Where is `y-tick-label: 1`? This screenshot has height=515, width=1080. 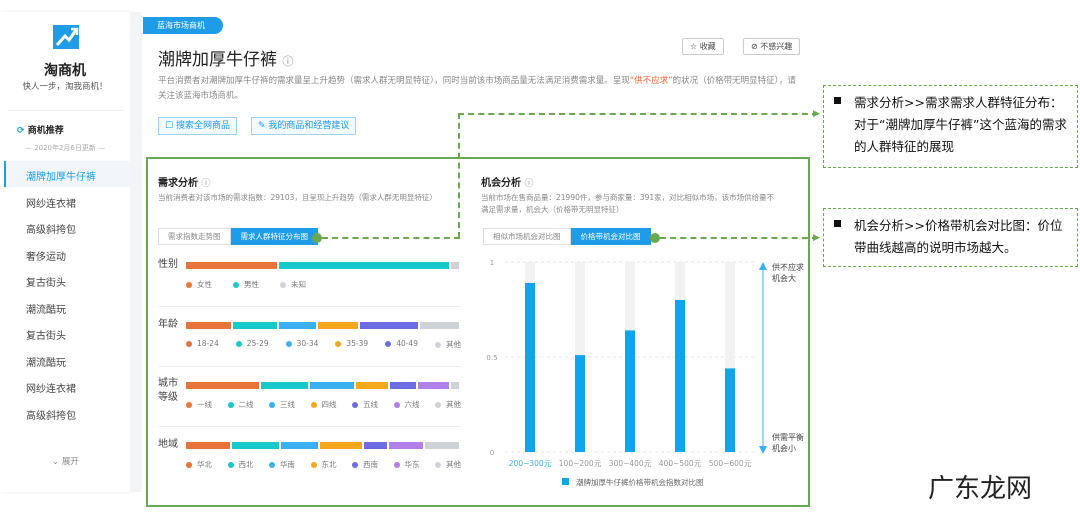 y-tick-label: 1 is located at coordinates (492, 263).